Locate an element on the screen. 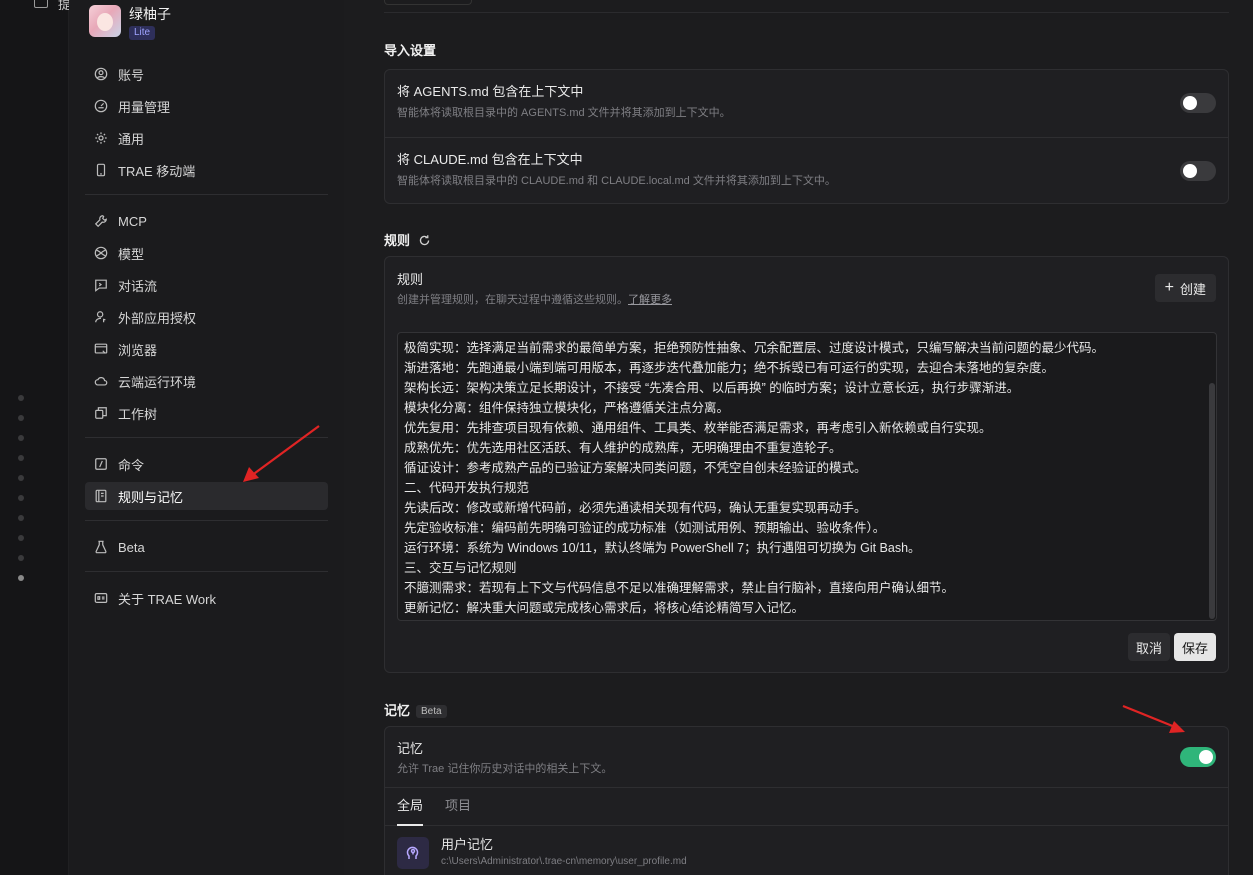 Image resolution: width=1253 pixels, height=875 pixels. section-title-memory-label: 记忆 is located at coordinates (397, 710).